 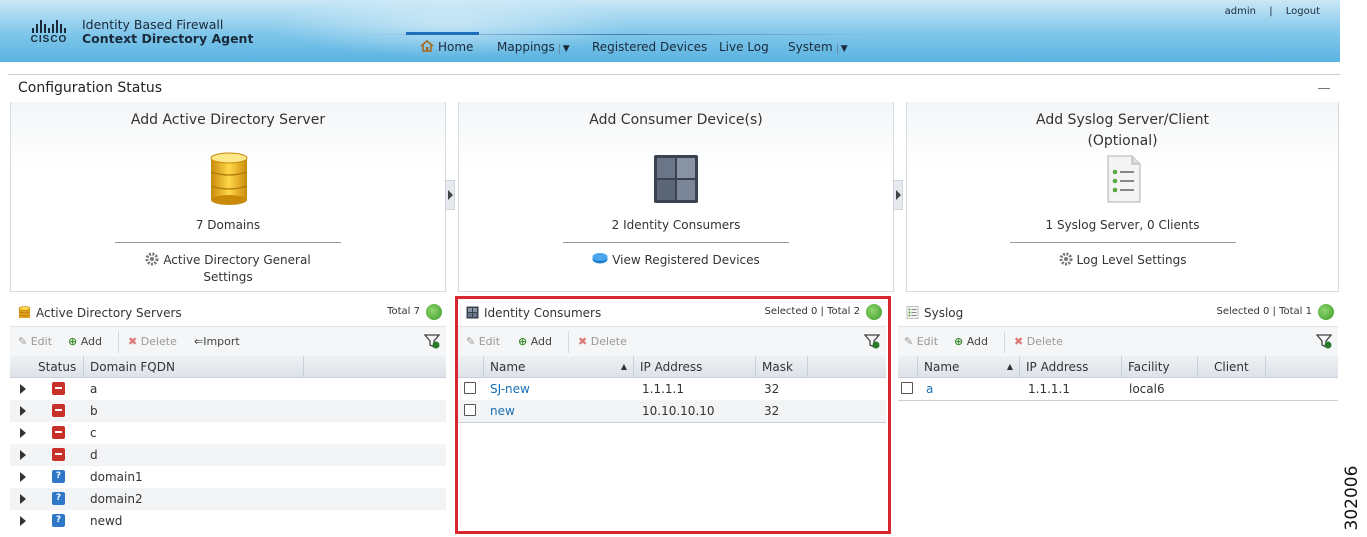 What do you see at coordinates (1019, 341) in the screenshot?
I see `delete-icon: ✖` at bounding box center [1019, 341].